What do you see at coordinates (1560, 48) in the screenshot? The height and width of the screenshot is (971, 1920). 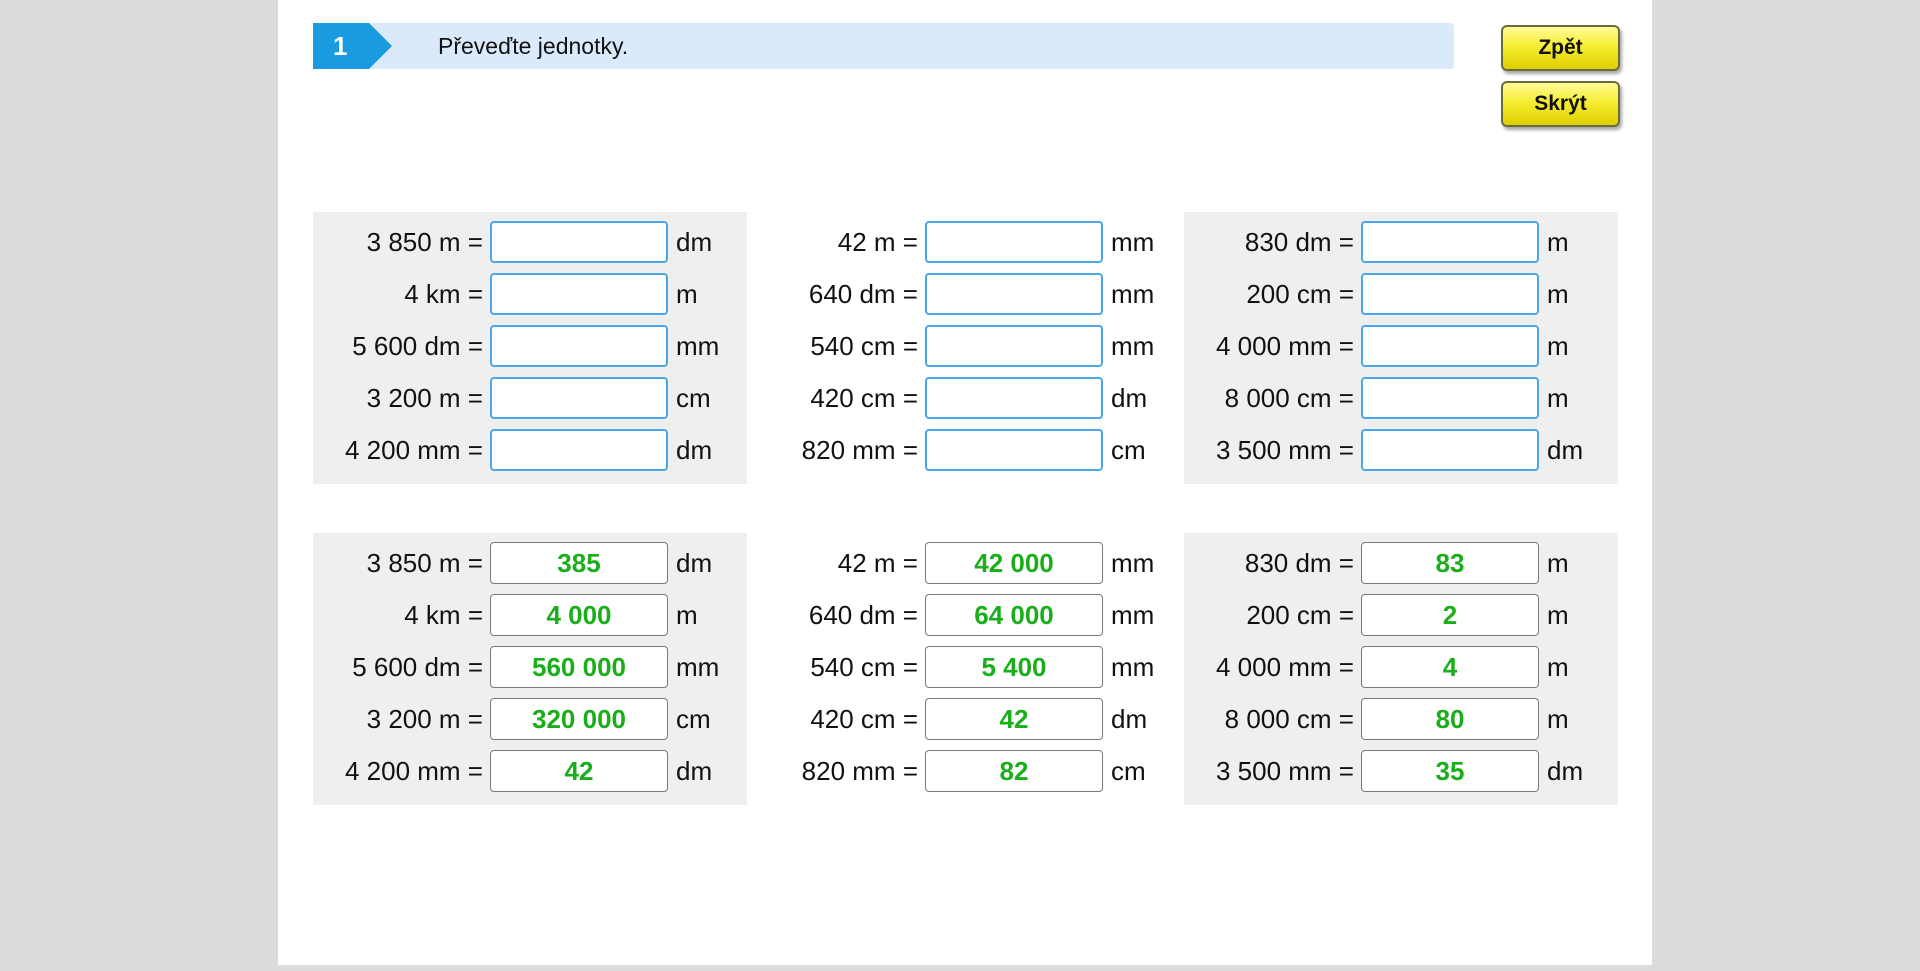 I see `back-button: Zpět` at bounding box center [1560, 48].